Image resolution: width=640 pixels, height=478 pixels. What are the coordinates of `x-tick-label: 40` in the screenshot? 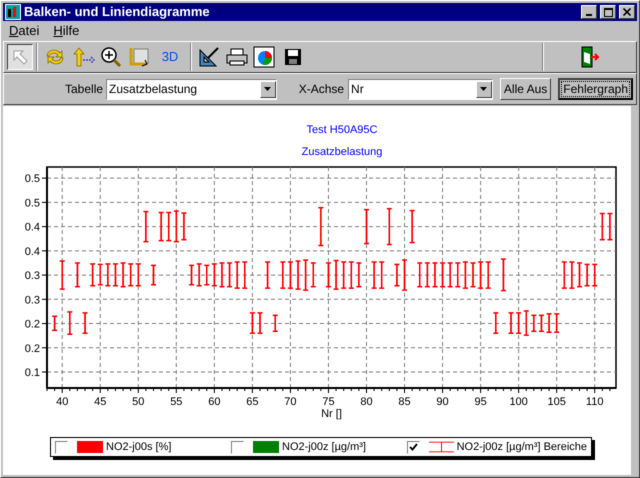 It's located at (62, 402).